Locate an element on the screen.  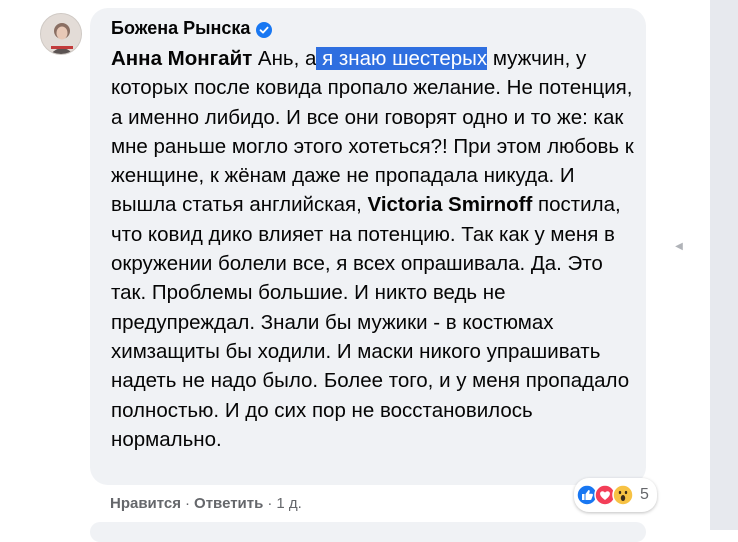
mention-link: Анна Монгайт is located at coordinates (181, 58).